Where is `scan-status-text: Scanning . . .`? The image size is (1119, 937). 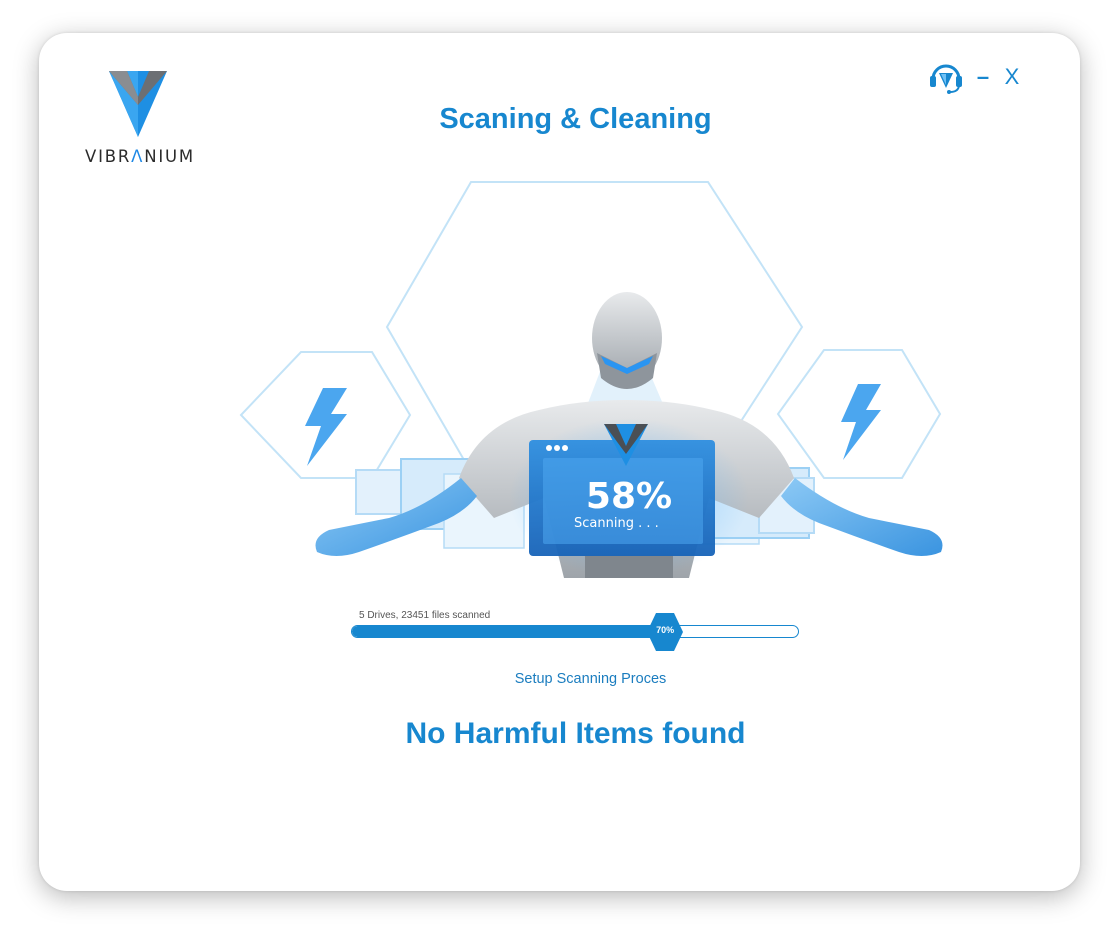
scan-status-text: Scanning . . . is located at coordinates (616, 523).